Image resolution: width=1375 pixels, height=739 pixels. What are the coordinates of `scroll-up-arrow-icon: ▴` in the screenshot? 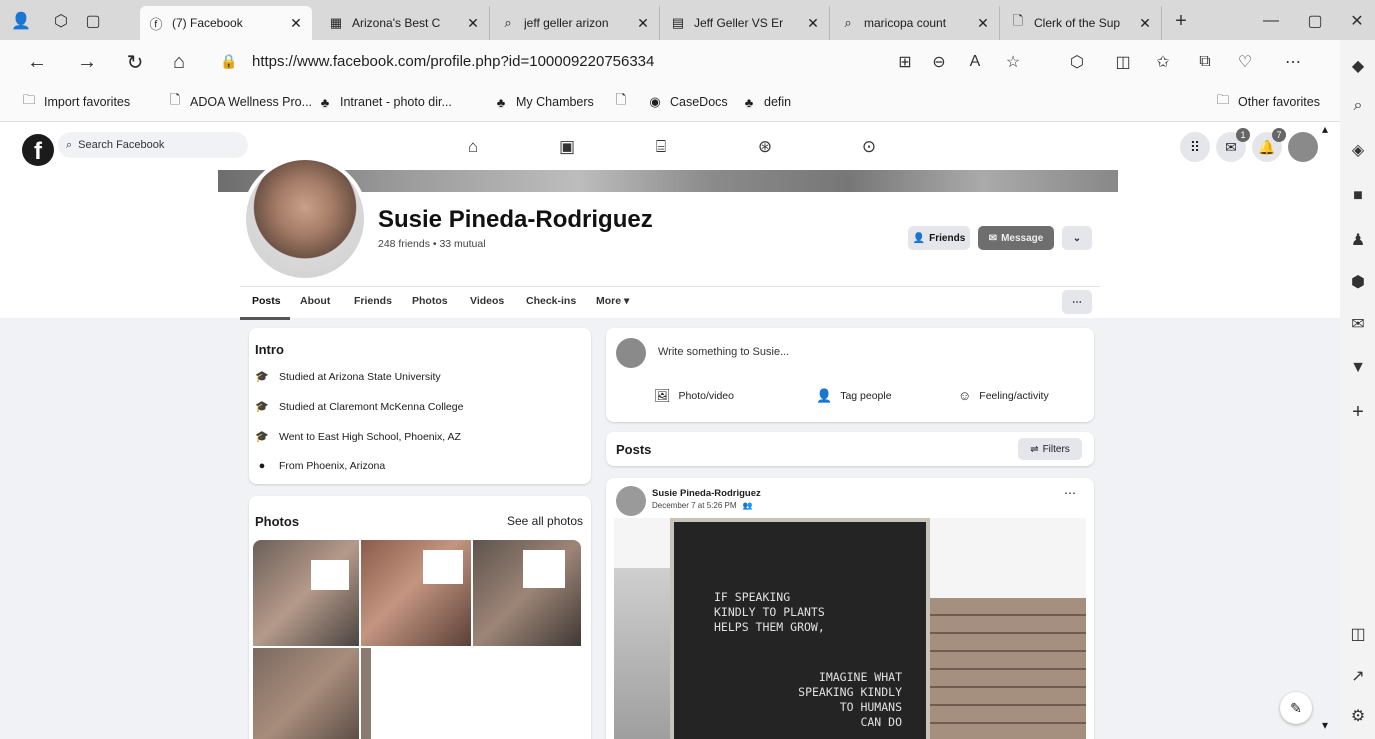 It's located at (1325, 129).